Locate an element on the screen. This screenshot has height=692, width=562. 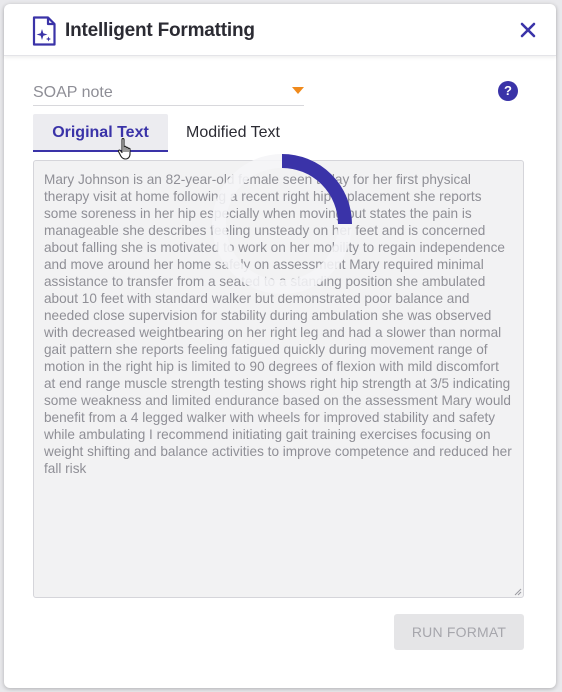
format-type-select: SOAP note is located at coordinates (168, 94).